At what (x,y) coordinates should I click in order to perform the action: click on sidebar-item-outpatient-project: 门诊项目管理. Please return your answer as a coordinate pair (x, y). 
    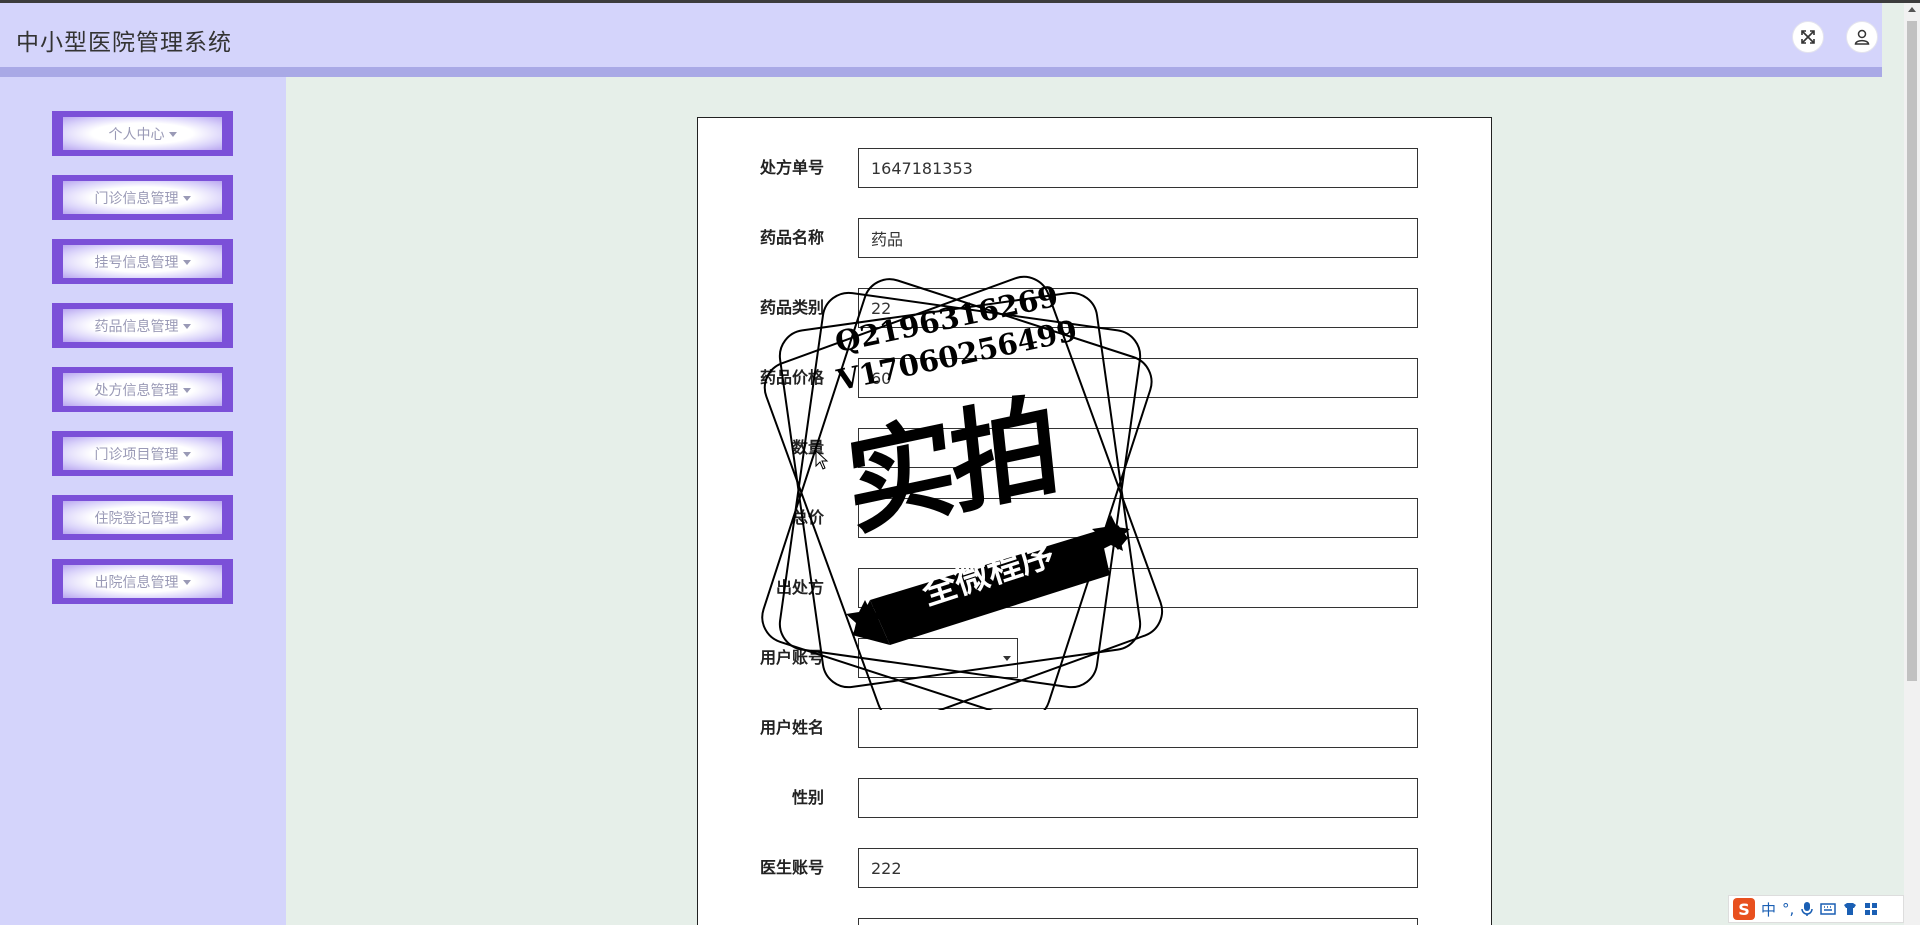
    Looking at the image, I should click on (142, 453).